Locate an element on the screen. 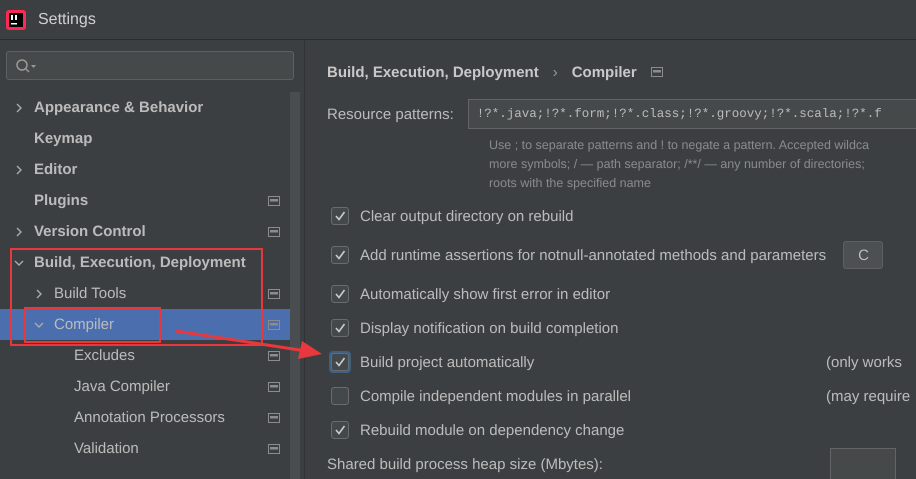 Image resolution: width=916 pixels, height=479 pixels. search-icon is located at coordinates (26, 66).